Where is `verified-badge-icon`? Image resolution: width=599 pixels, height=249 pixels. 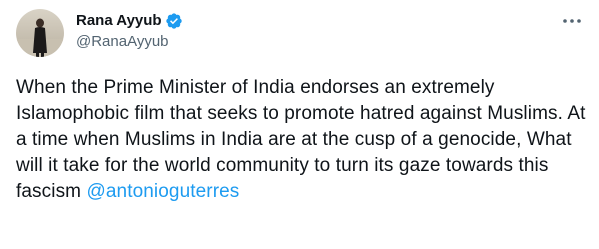 verified-badge-icon is located at coordinates (174, 21).